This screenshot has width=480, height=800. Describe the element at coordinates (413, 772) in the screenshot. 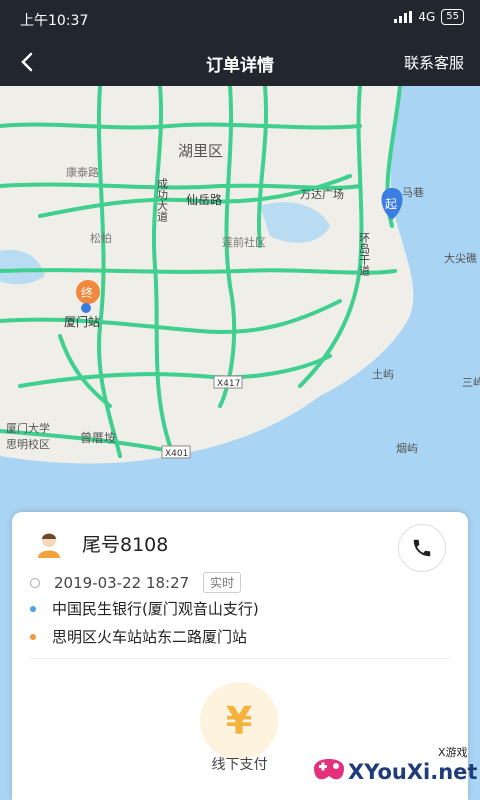

I see `watermark-site: XYouXi.net` at that location.